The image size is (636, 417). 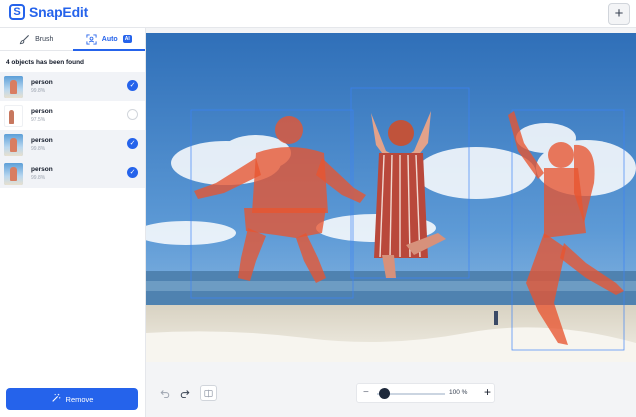 I want to click on tab-auto: Auto AI, so click(x=109, y=39).